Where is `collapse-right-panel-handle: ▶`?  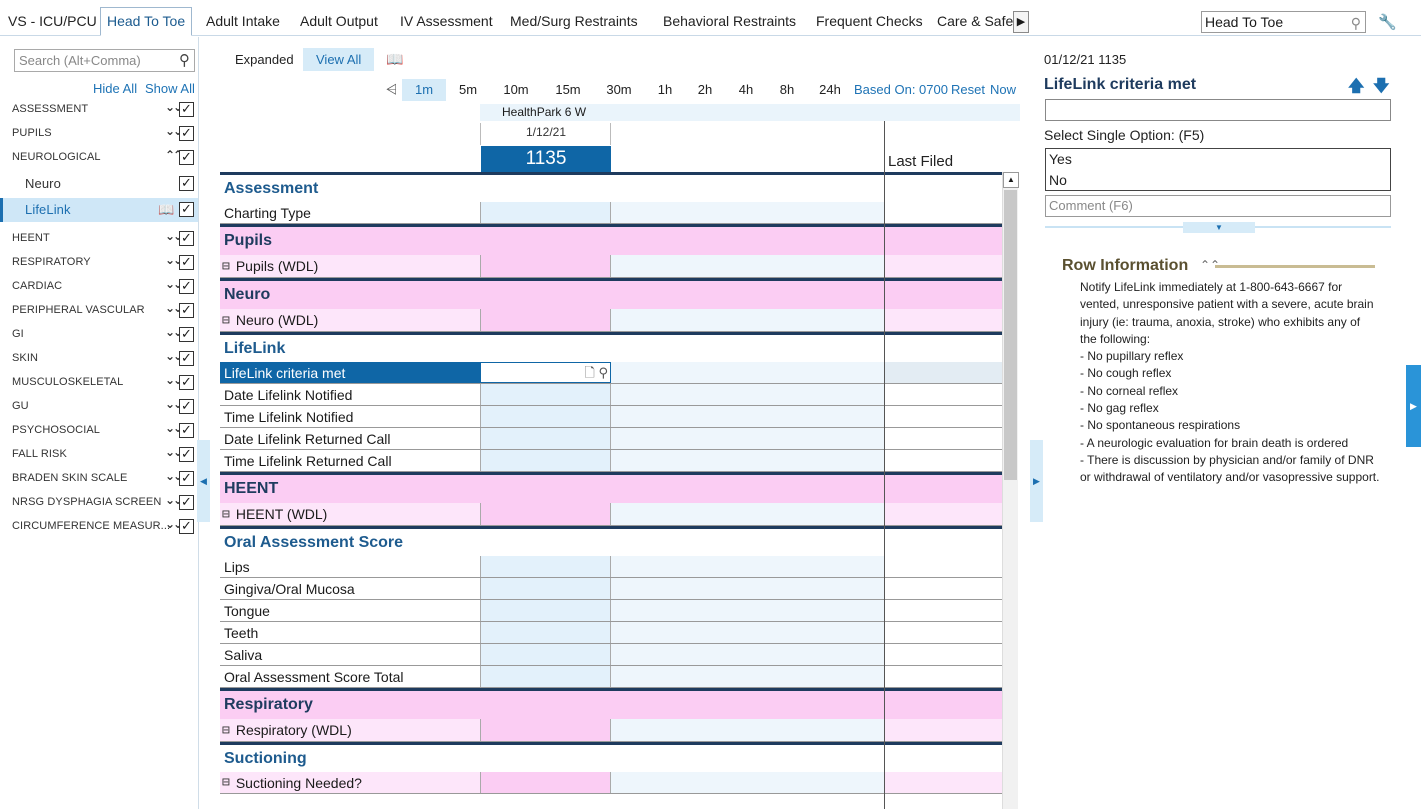 collapse-right-panel-handle: ▶ is located at coordinates (1036, 481).